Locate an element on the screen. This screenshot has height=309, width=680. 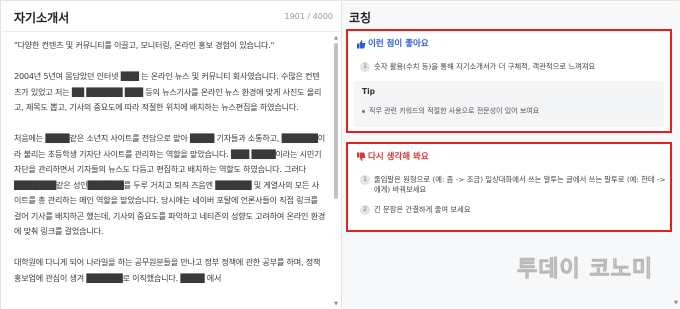
scroll-thumb is located at coordinates (336, 121).